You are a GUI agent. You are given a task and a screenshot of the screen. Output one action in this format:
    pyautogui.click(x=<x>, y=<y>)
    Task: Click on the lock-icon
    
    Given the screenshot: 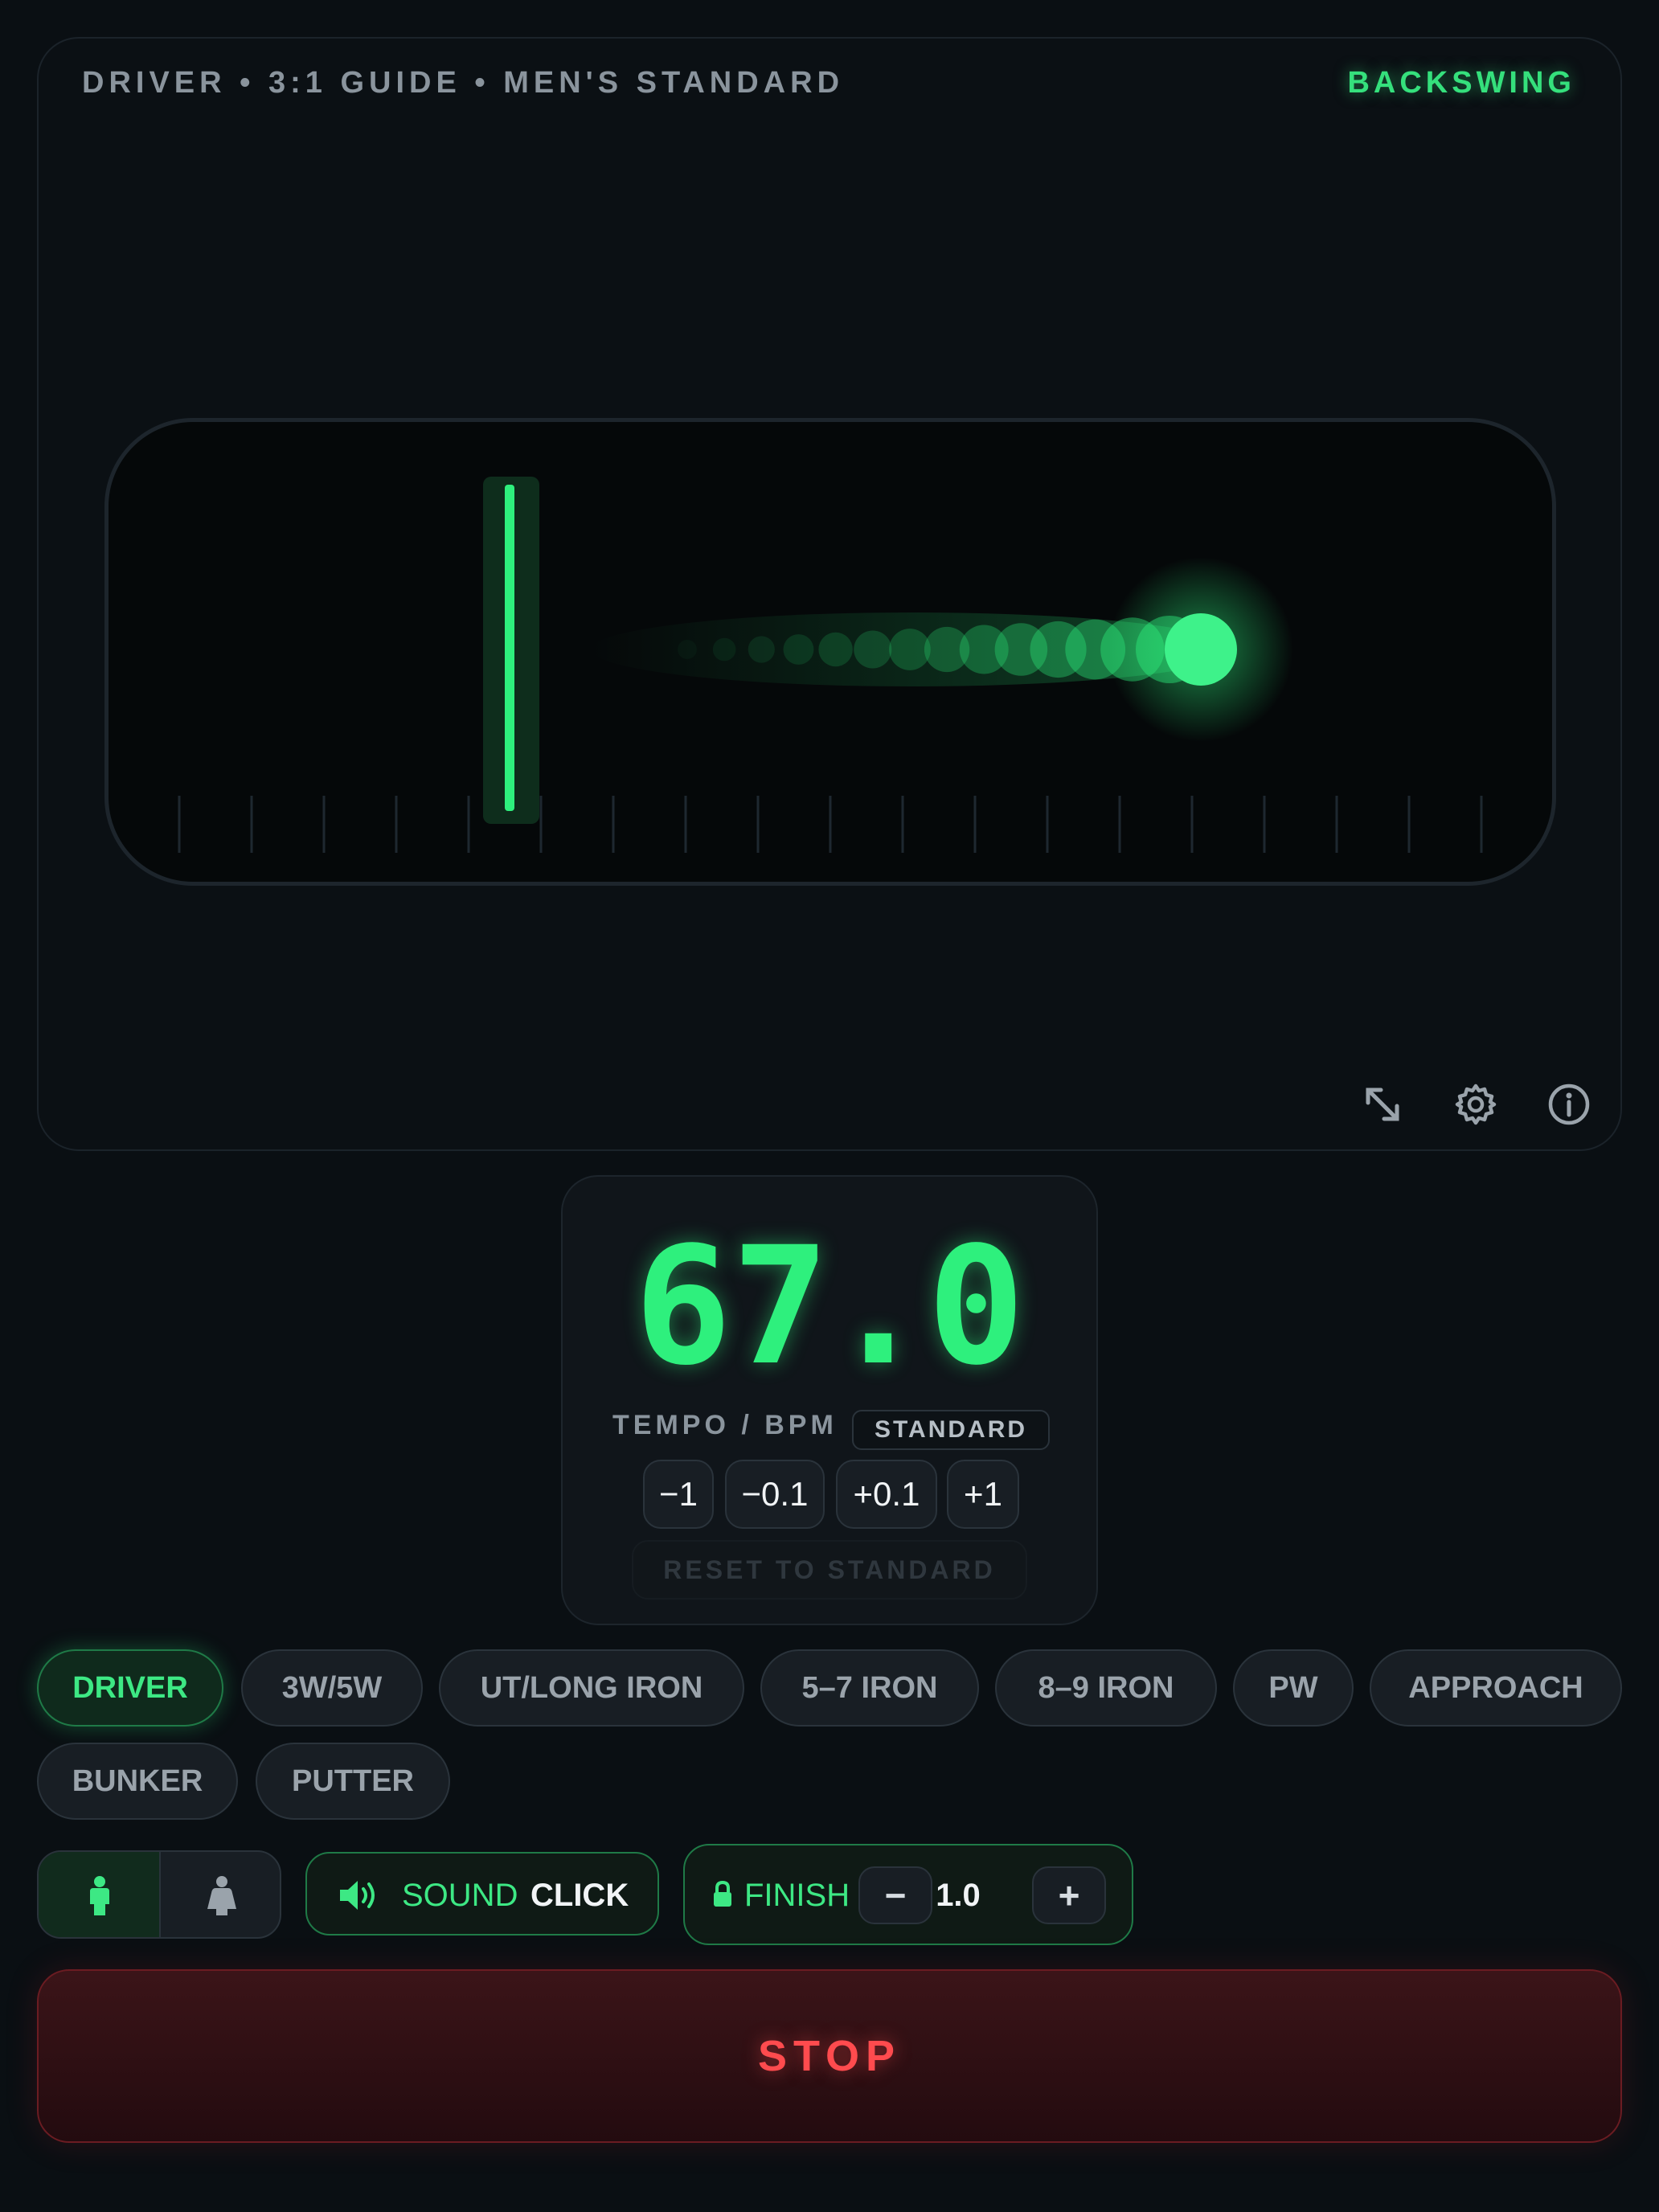 What is the action you would take?
    pyautogui.click(x=722, y=1894)
    